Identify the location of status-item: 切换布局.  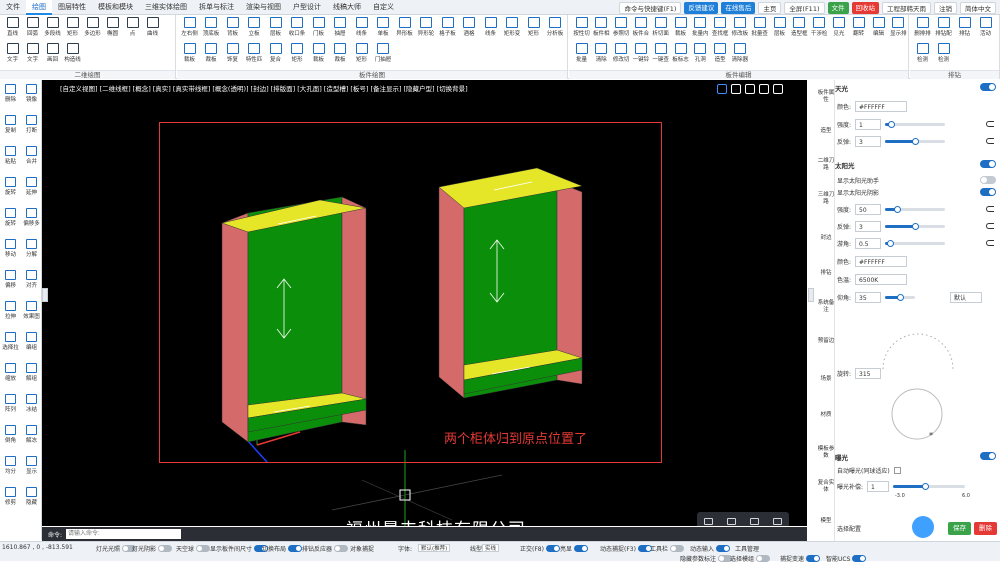
(282, 548).